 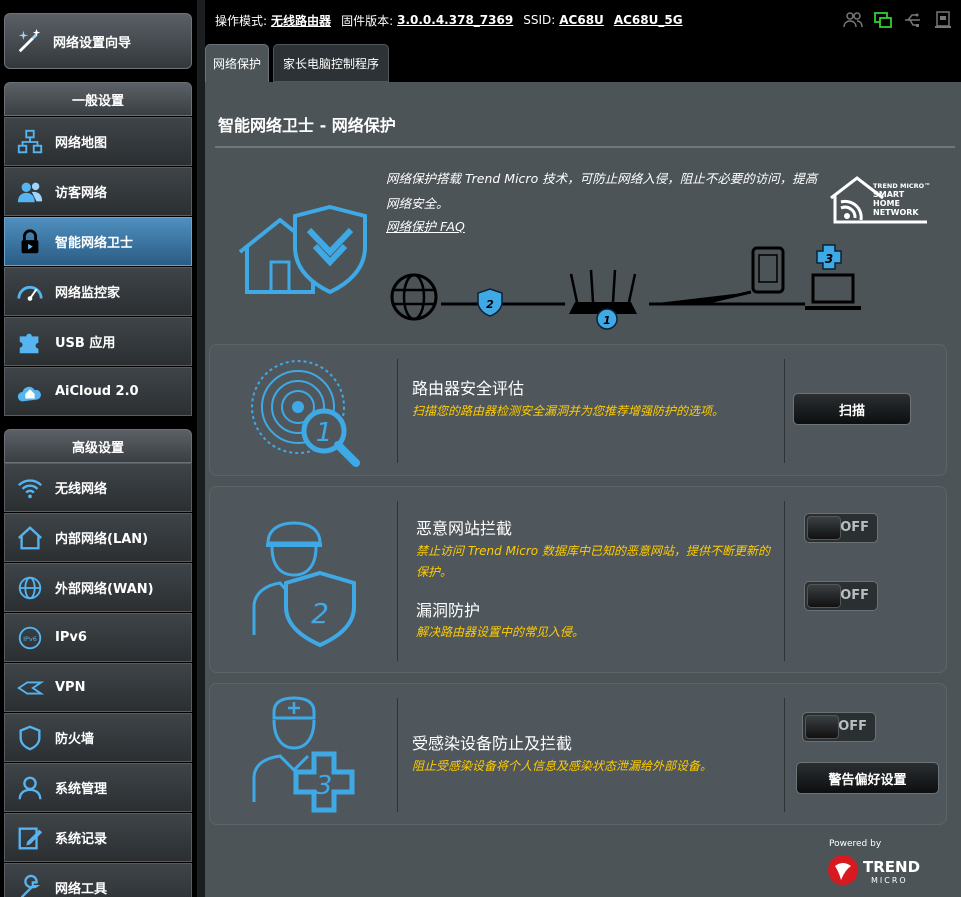 I want to click on vulnerability-protection-description: 解决路由器设置中的常见入侵。, so click(x=500, y=632).